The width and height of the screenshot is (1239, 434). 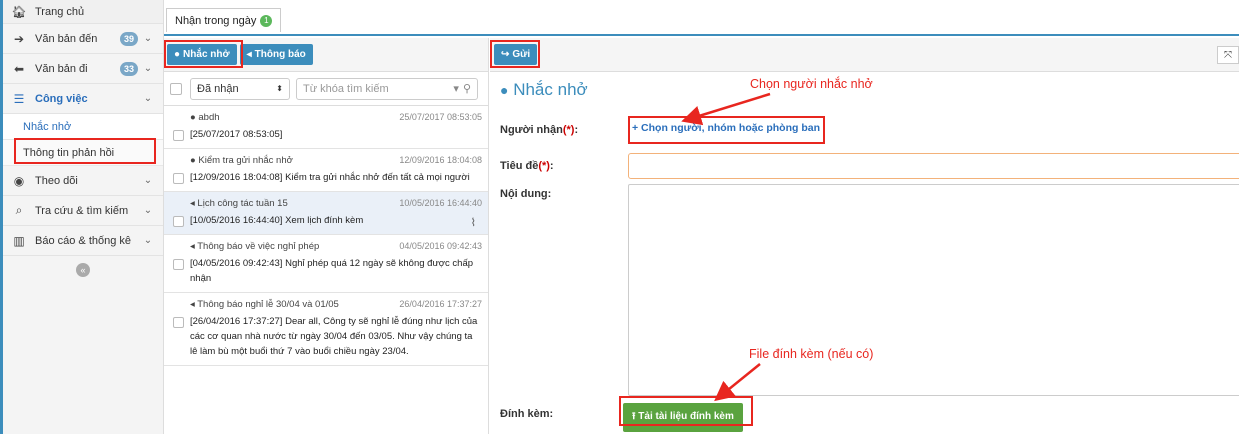 I want to click on message-title: ◂ Thông báo nghỉ lễ 30/04 và 01/05, so click(x=264, y=304).